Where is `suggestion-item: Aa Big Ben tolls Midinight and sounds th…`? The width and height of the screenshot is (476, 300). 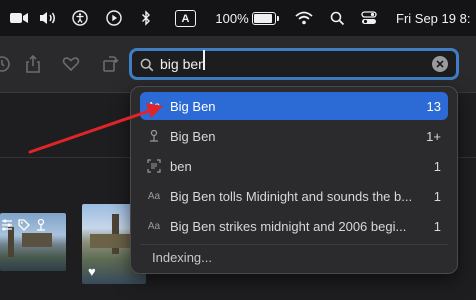 suggestion-item: Aa Big Ben tolls Midinight and sounds th… is located at coordinates (294, 196).